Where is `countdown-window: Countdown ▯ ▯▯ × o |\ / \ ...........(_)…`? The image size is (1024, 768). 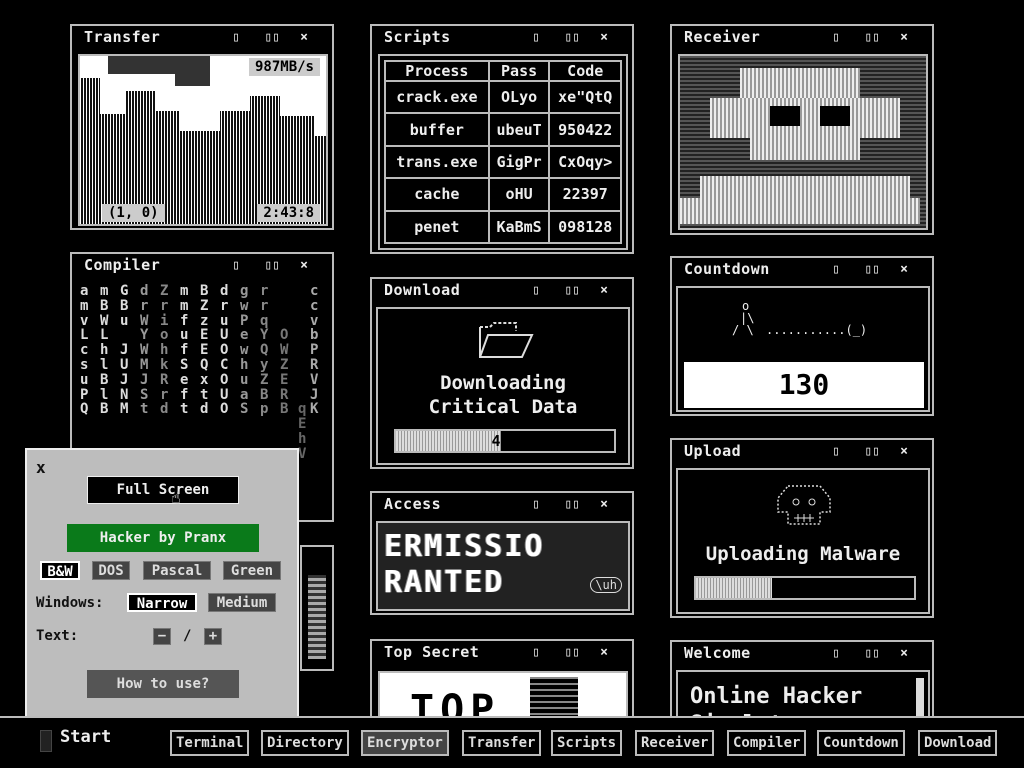
countdown-window: Countdown ▯ ▯▯ × o |\ / \ ...........(_)… is located at coordinates (802, 336).